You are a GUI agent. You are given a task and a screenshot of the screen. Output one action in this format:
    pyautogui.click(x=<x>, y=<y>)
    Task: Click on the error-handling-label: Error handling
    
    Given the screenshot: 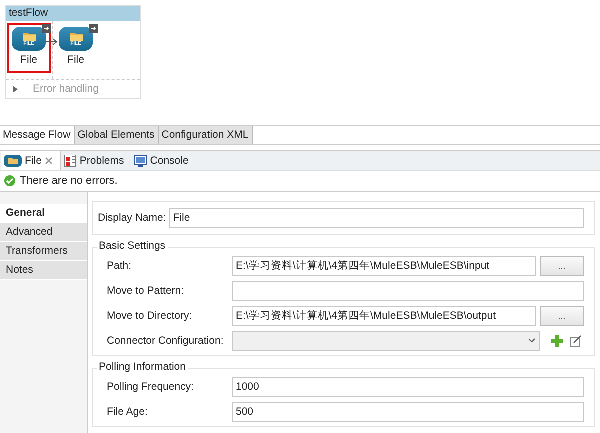 What is the action you would take?
    pyautogui.click(x=66, y=89)
    